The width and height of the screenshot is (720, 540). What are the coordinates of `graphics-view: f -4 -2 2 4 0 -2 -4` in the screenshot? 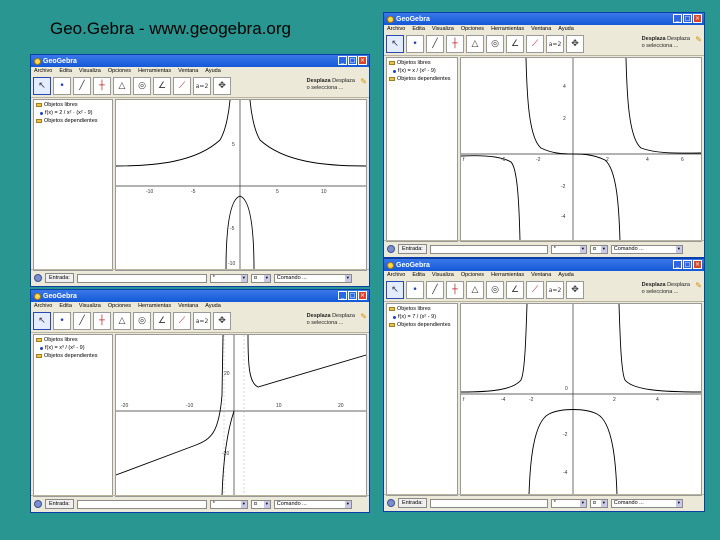 It's located at (581, 399).